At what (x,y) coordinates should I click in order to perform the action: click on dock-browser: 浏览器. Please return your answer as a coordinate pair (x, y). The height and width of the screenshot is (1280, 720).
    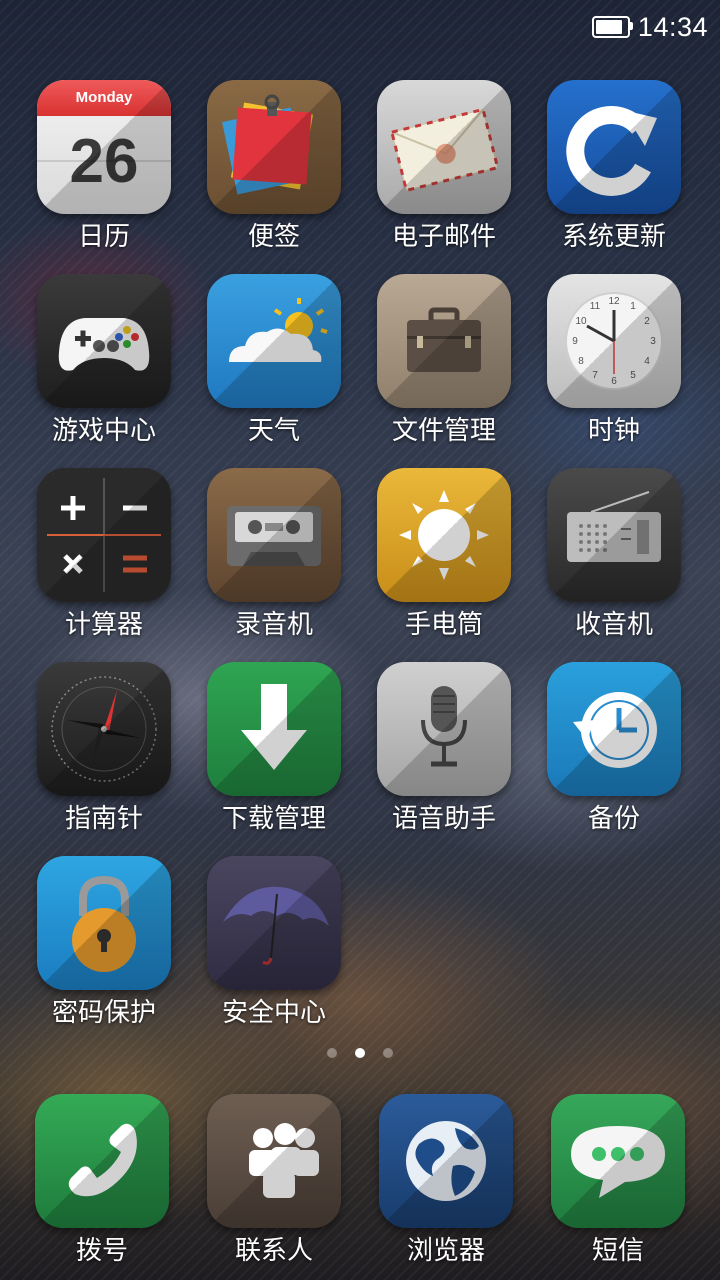
    Looking at the image, I should click on (446, 1180).